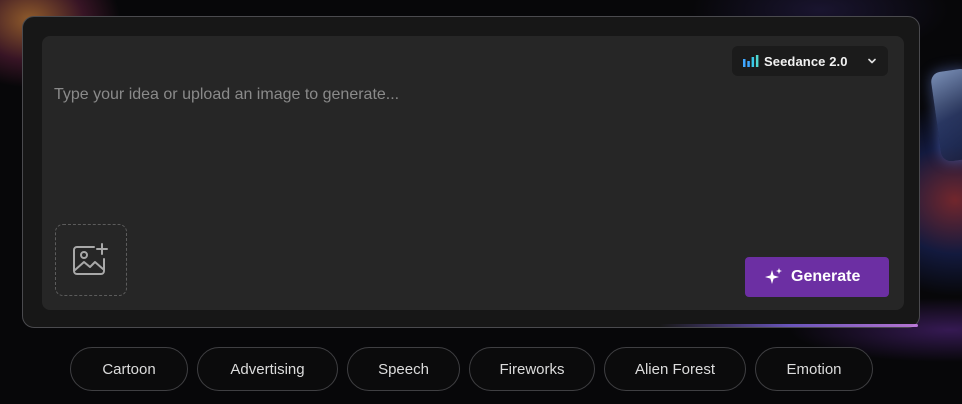 This screenshot has height=404, width=962. I want to click on model-selector: Seedance 2.0, so click(810, 61).